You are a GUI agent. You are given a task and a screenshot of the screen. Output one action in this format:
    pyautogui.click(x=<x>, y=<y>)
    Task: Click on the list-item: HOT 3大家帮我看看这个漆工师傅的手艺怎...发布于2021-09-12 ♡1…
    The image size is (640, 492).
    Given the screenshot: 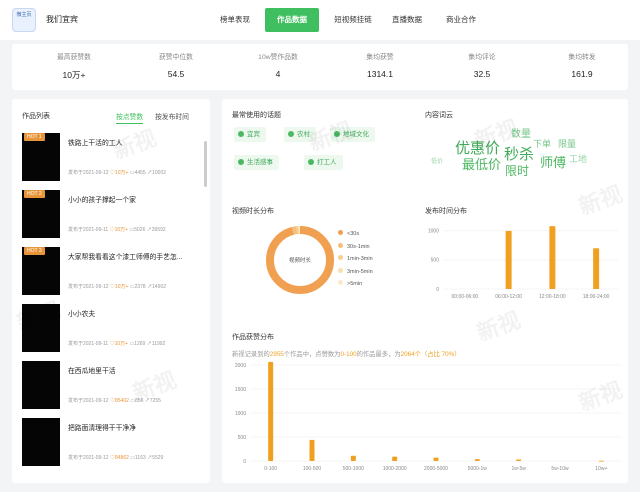 What is the action you would take?
    pyautogui.click(x=112, y=273)
    